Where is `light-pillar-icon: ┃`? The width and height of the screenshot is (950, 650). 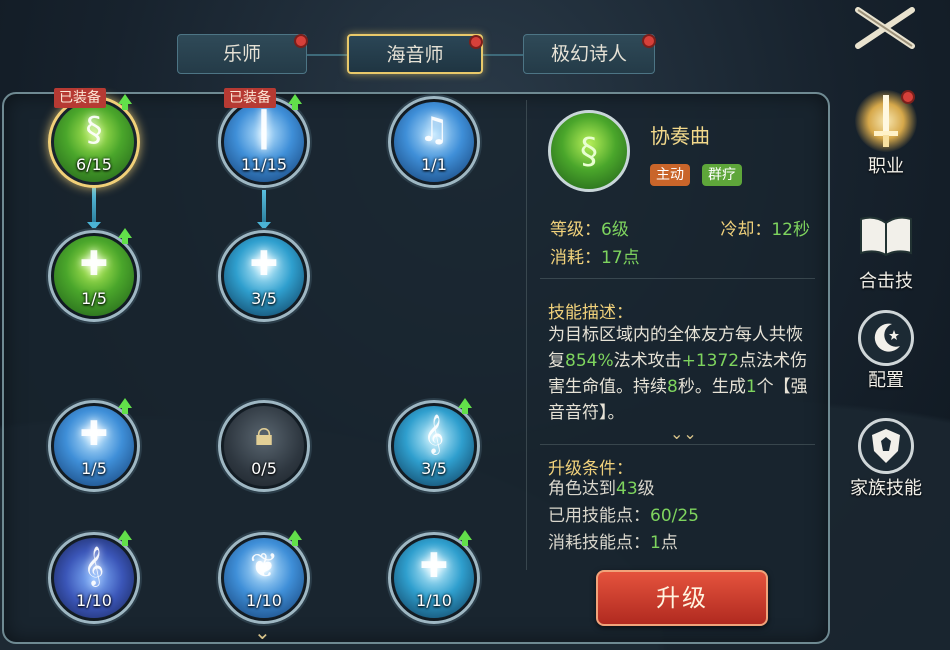
light-pillar-icon: ┃ is located at coordinates (264, 130).